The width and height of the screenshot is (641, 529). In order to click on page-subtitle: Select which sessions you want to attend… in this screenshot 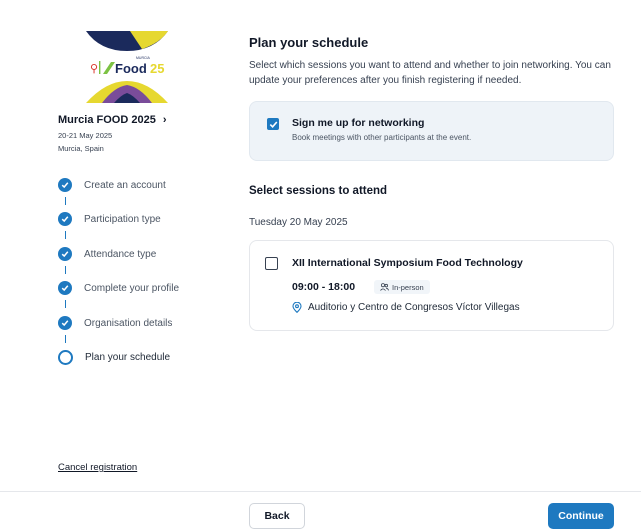, I will do `click(430, 73)`.